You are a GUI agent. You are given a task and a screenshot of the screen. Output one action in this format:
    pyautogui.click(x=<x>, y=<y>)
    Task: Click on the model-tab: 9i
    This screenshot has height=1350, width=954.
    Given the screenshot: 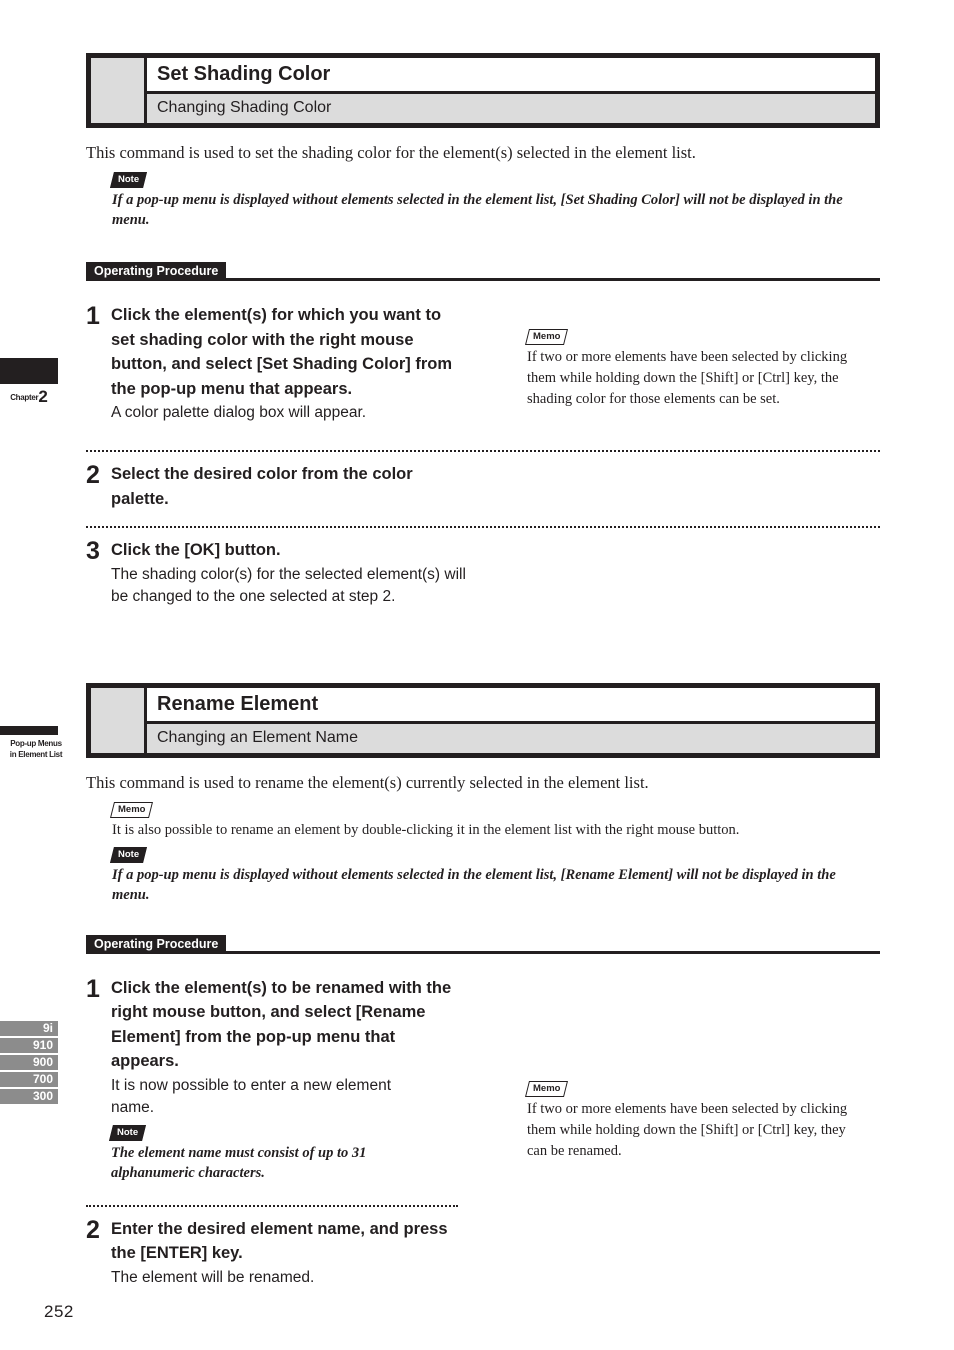 What is the action you would take?
    pyautogui.click(x=29, y=1028)
    